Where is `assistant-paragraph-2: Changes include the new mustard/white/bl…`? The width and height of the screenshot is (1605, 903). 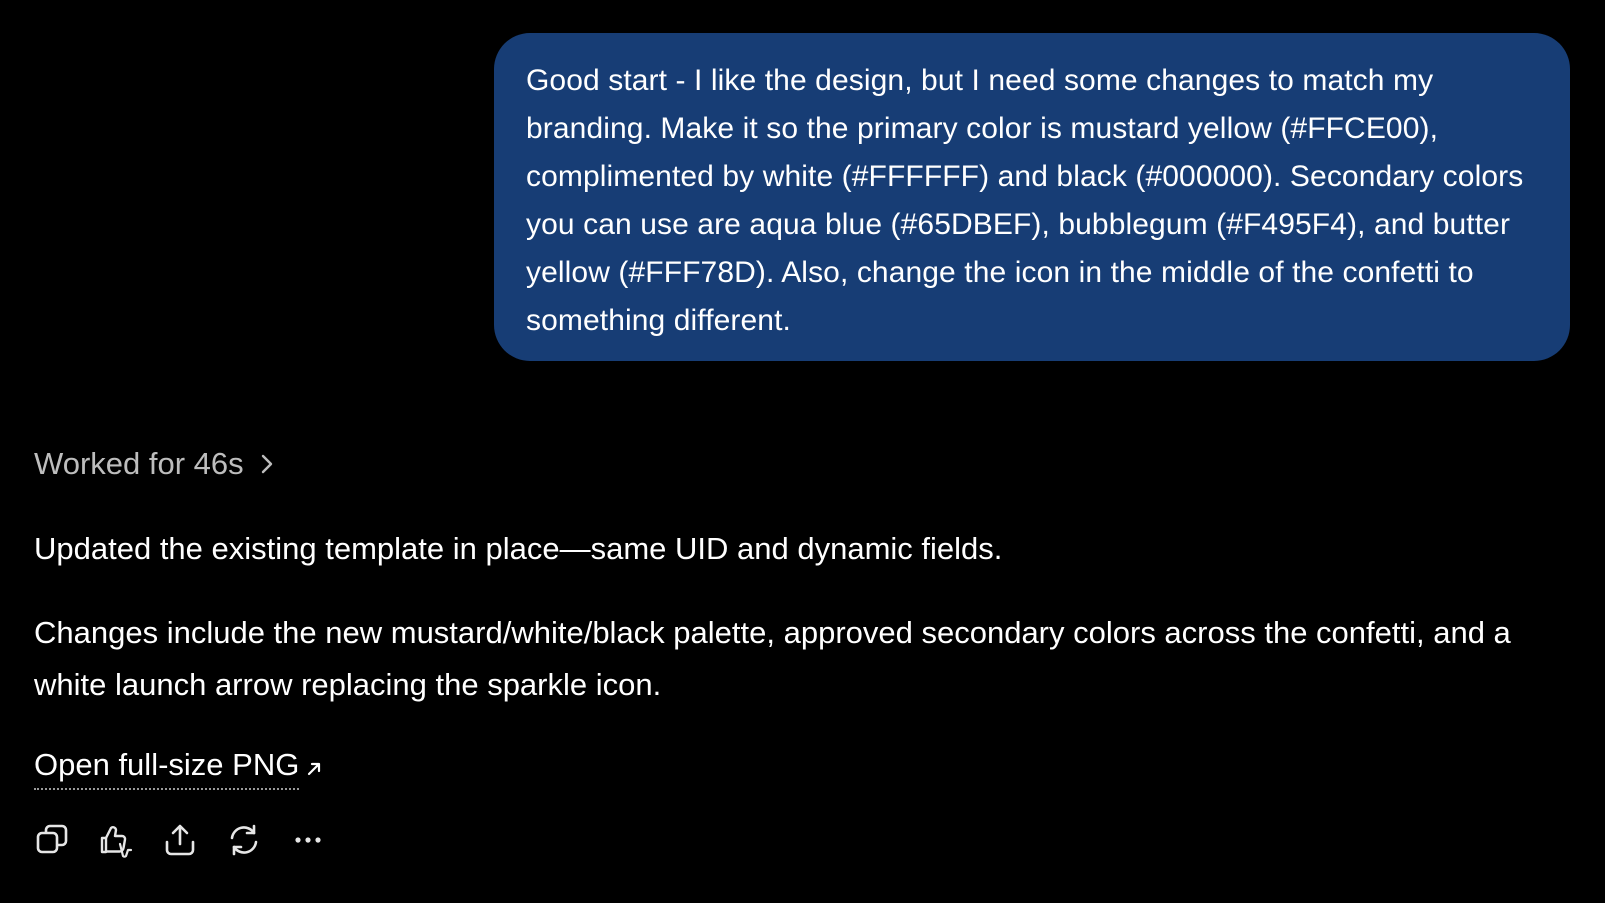
assistant-paragraph-2: Changes include the new mustard/white/bl… is located at coordinates (772, 658).